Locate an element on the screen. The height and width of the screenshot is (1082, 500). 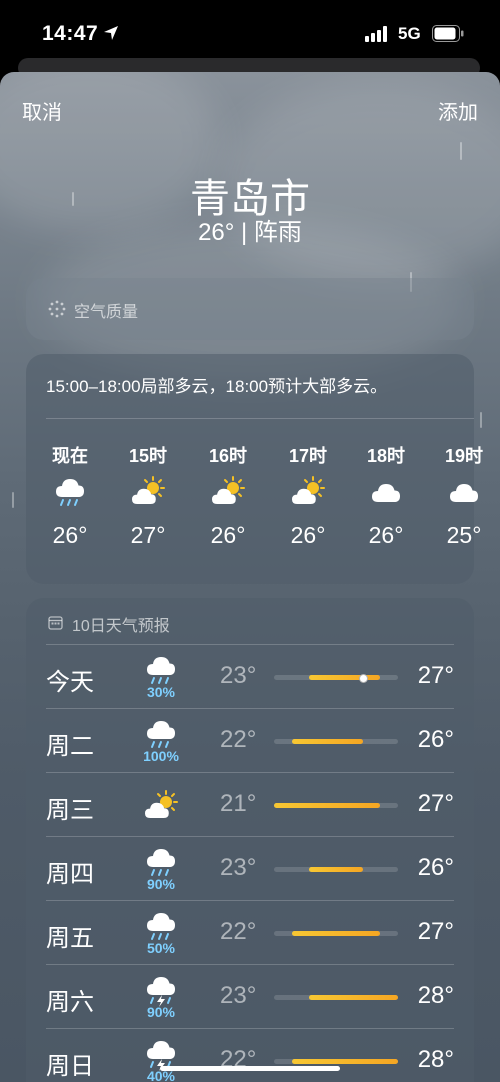
precip-chance: 30% is located at coordinates (161, 692).